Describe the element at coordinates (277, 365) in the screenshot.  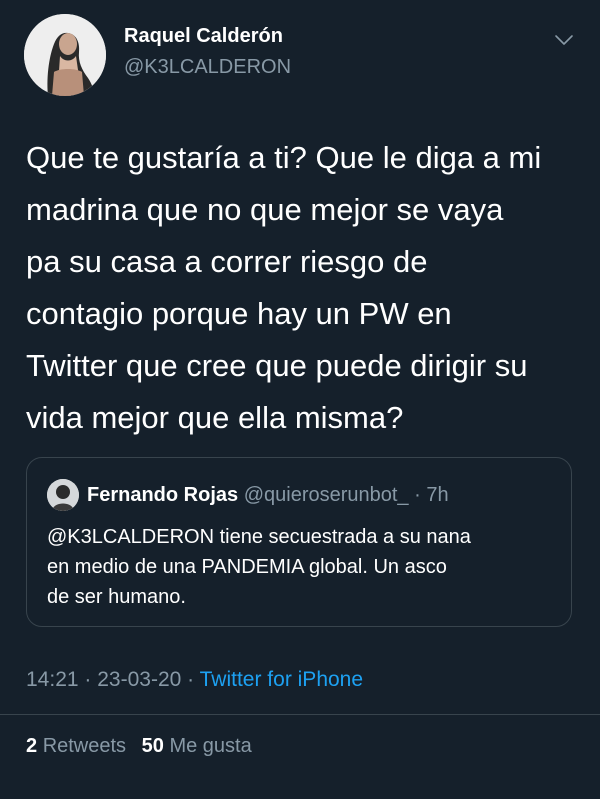
I see `tweet-text-line: Twitter que cree que puede dirigir su` at that location.